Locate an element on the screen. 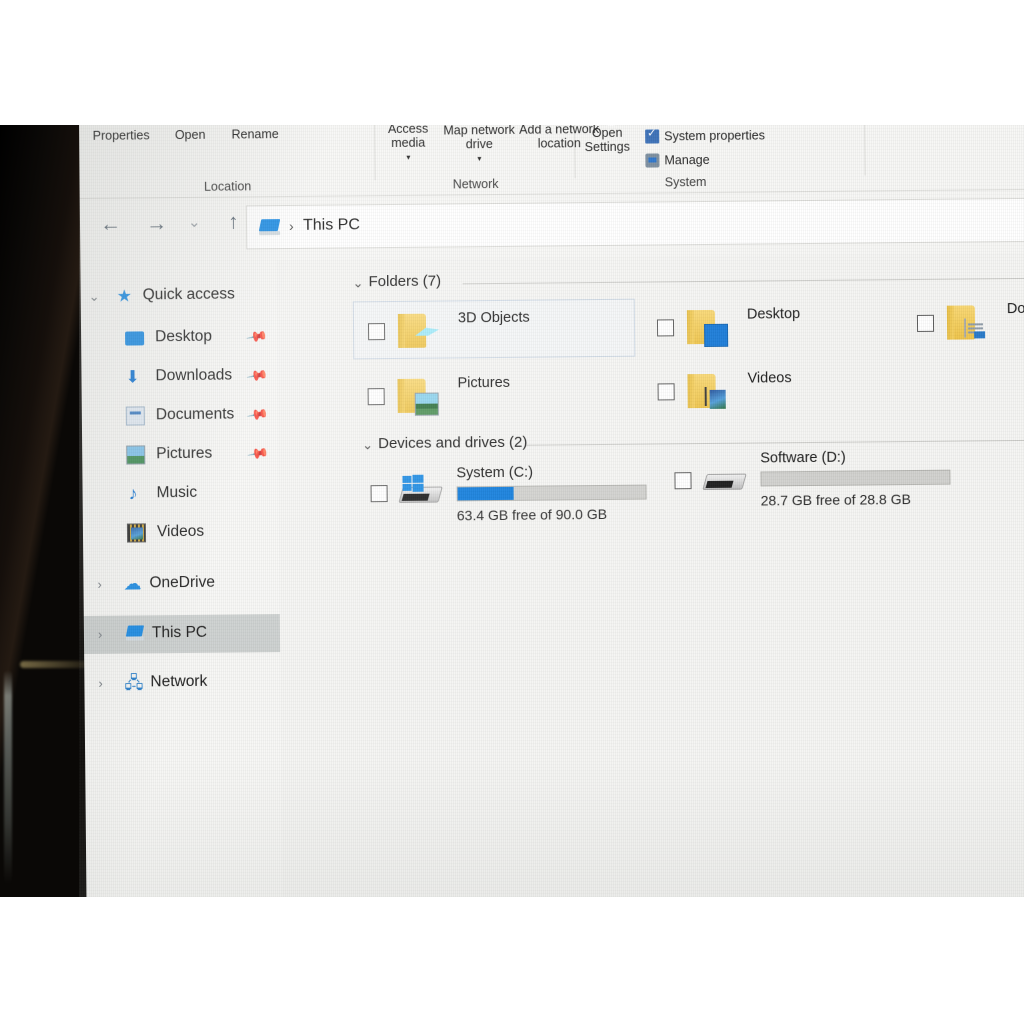 The width and height of the screenshot is (1024, 1024). breadcrumb-this-pc: This PC is located at coordinates (331, 225).